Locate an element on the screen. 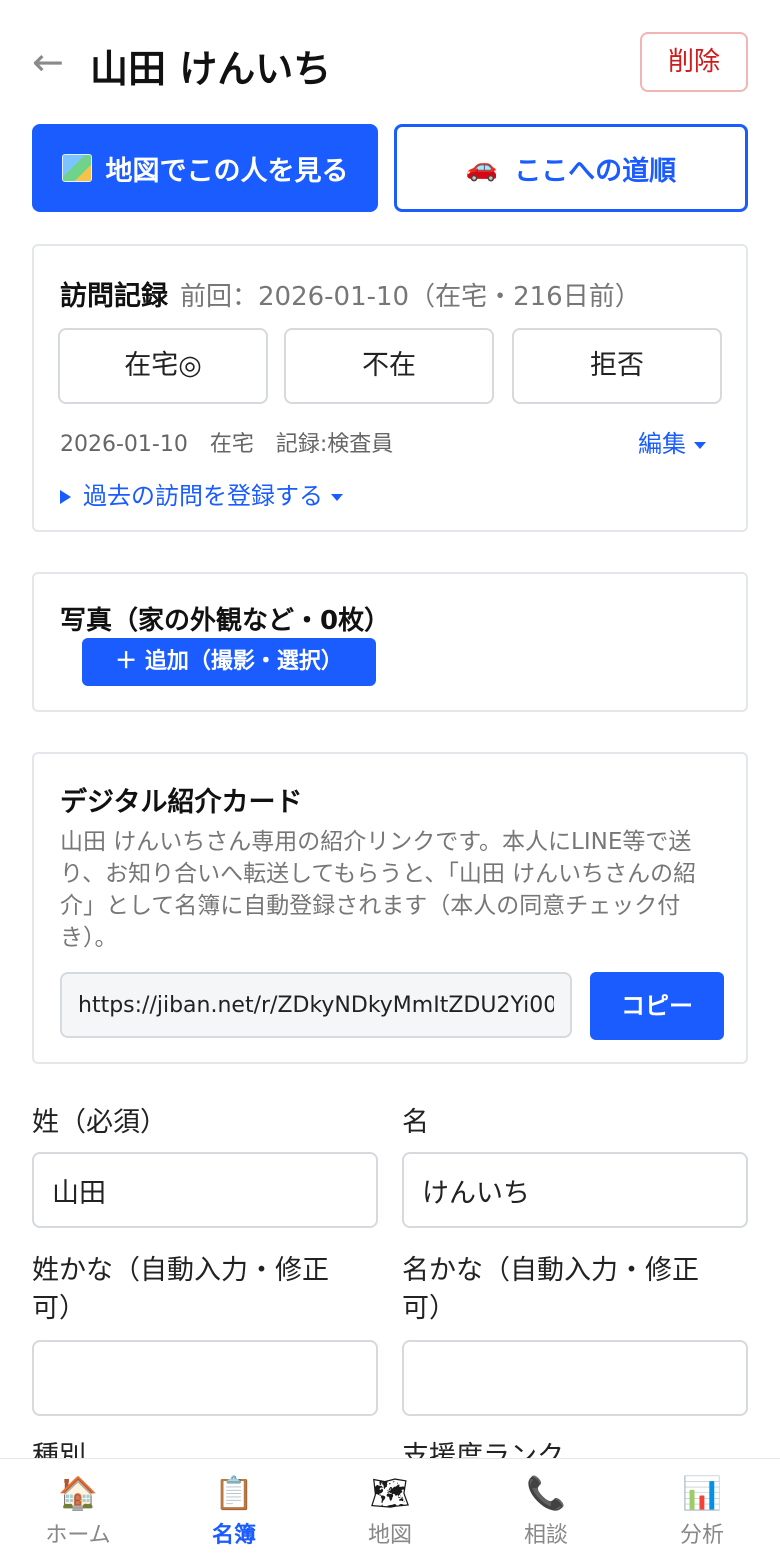  page-header: ← 山田 けんいち 削除 is located at coordinates (390, 62).